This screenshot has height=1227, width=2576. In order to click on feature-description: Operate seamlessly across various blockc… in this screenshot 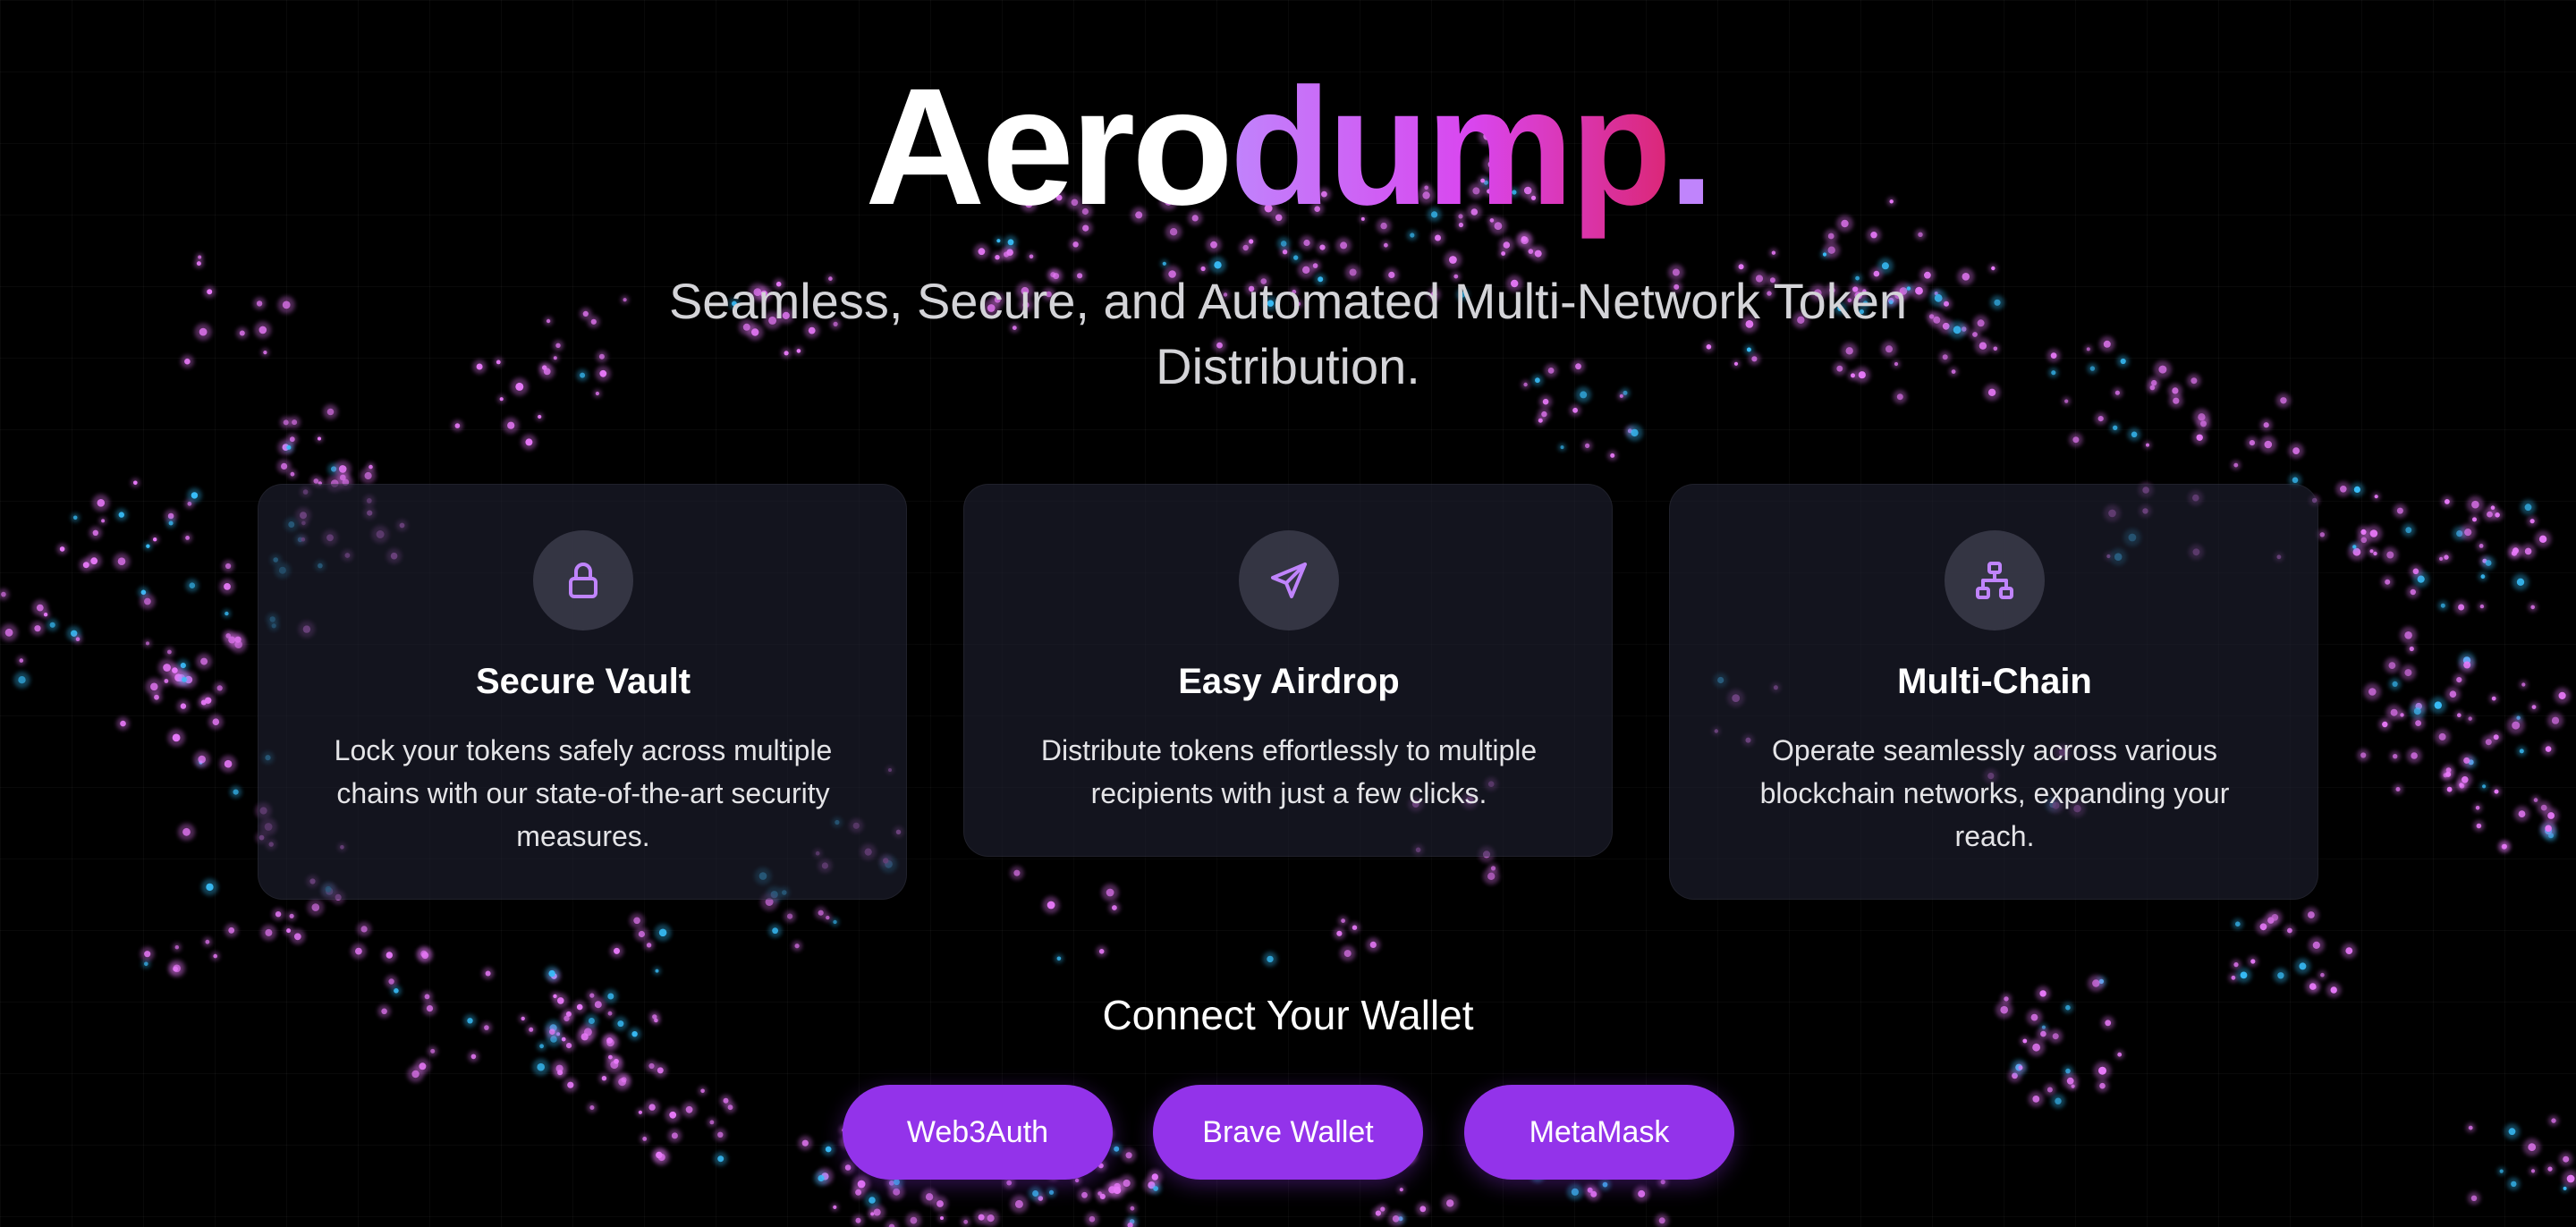, I will do `click(1994, 793)`.